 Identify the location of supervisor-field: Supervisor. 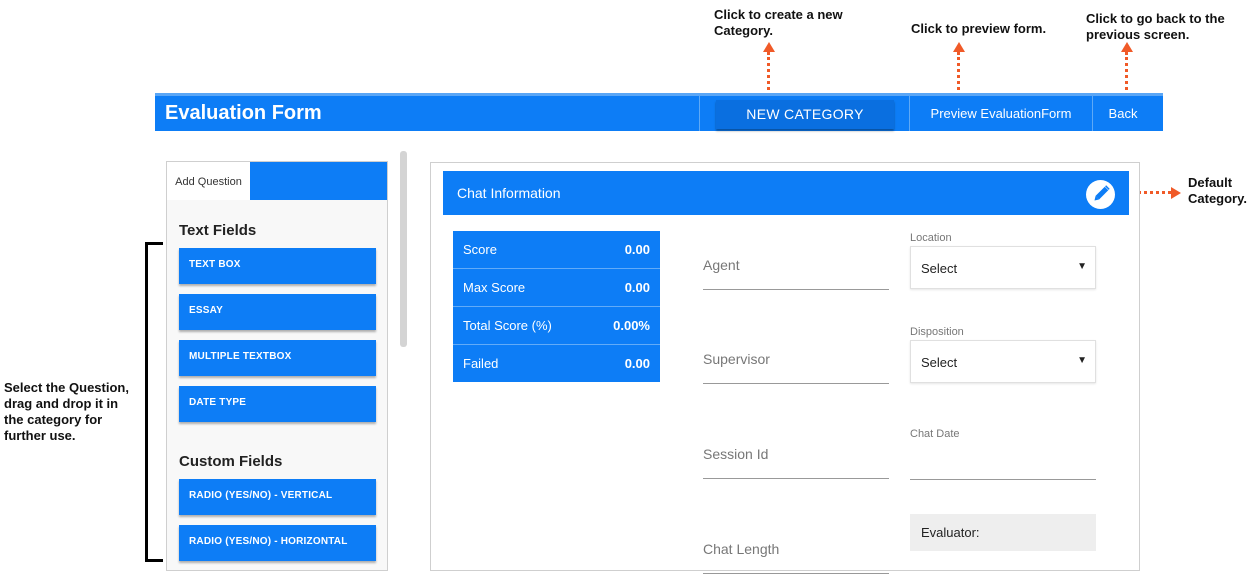
(796, 359).